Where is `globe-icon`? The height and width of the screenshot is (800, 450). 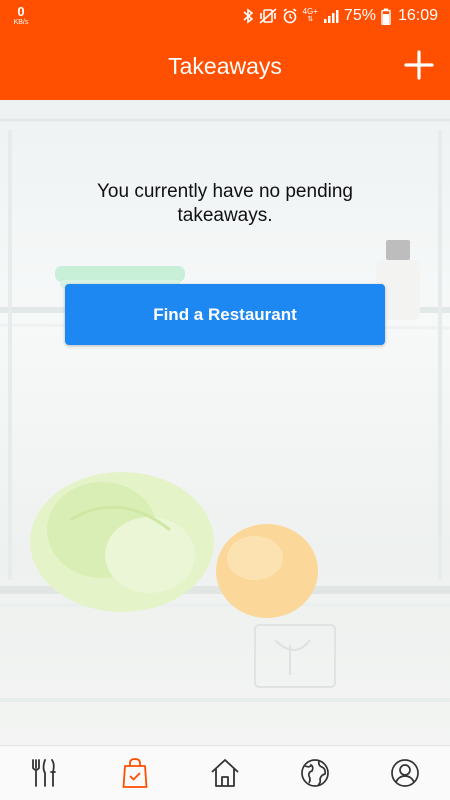 globe-icon is located at coordinates (315, 773).